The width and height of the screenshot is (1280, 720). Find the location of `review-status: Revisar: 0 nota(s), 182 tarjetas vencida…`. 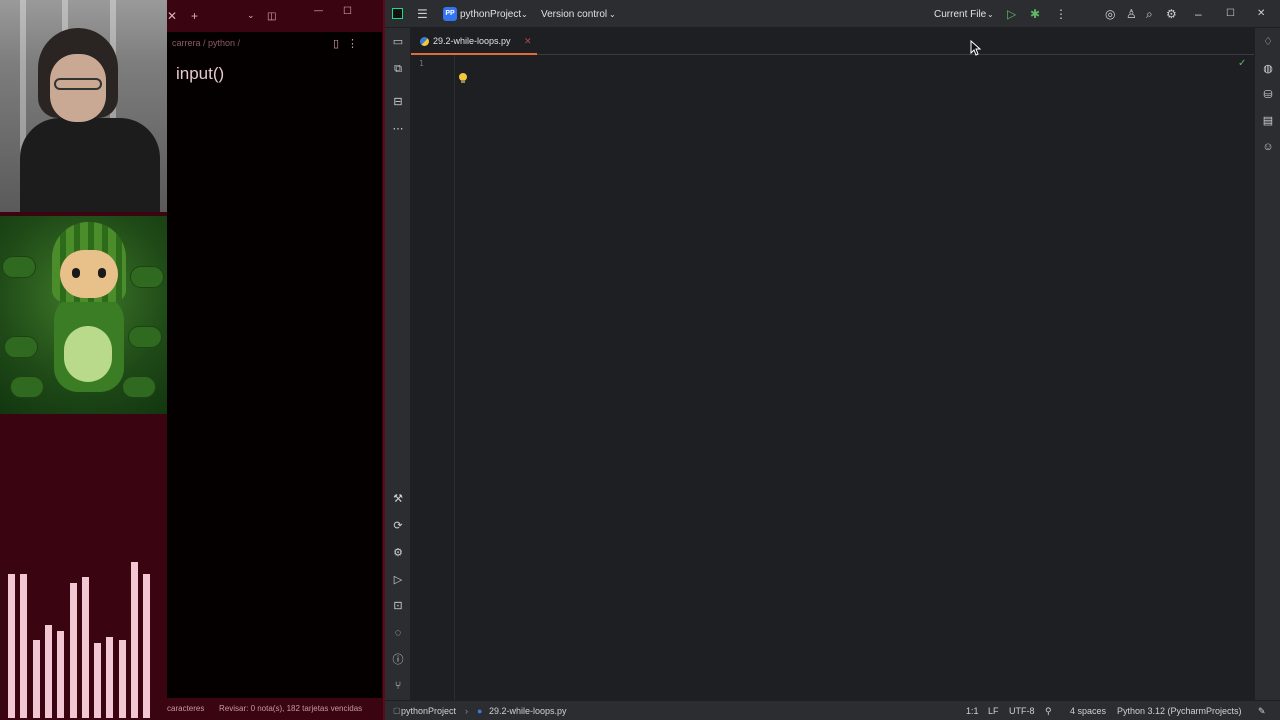

review-status: Revisar: 0 nota(s), 182 tarjetas vencida… is located at coordinates (290, 708).